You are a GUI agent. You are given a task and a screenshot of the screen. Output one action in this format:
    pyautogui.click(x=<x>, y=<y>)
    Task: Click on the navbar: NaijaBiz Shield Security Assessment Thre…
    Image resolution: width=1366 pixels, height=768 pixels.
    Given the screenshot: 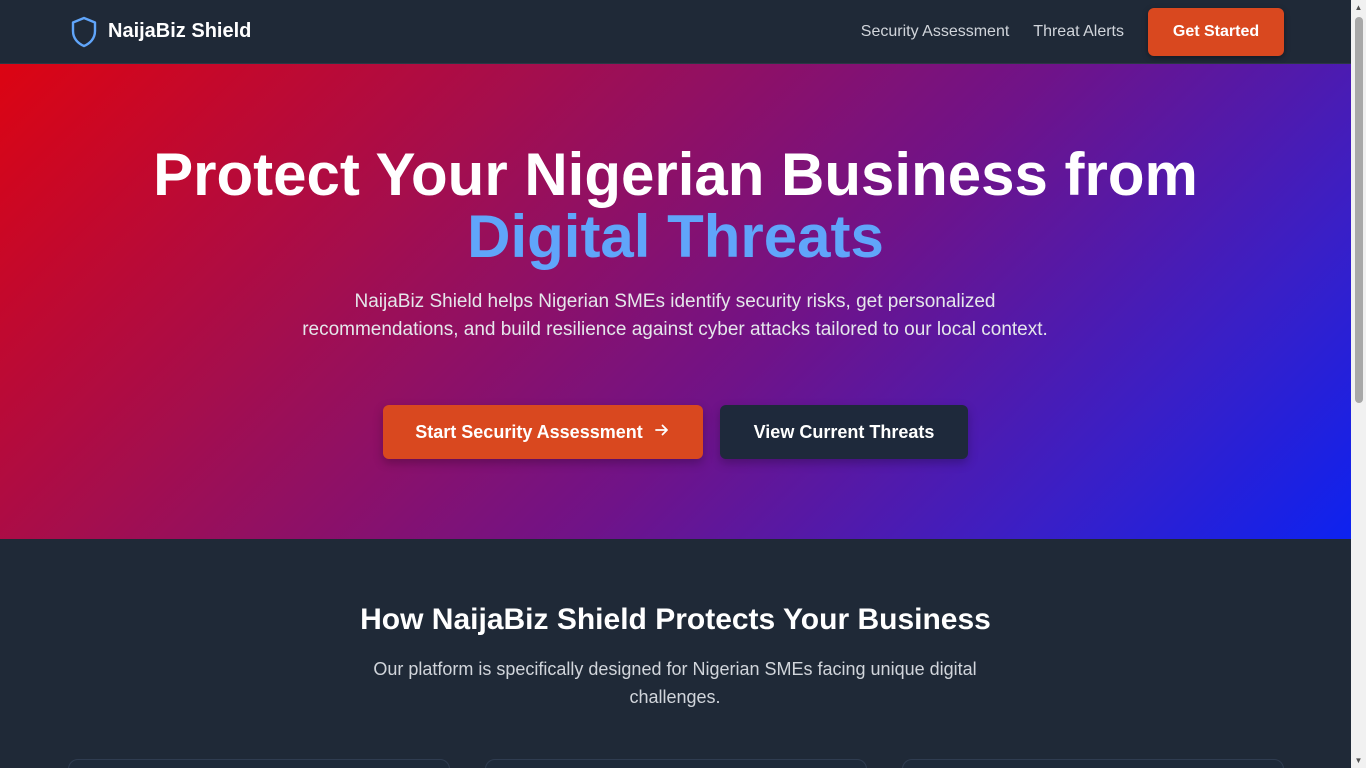 What is the action you would take?
    pyautogui.click(x=675, y=32)
    